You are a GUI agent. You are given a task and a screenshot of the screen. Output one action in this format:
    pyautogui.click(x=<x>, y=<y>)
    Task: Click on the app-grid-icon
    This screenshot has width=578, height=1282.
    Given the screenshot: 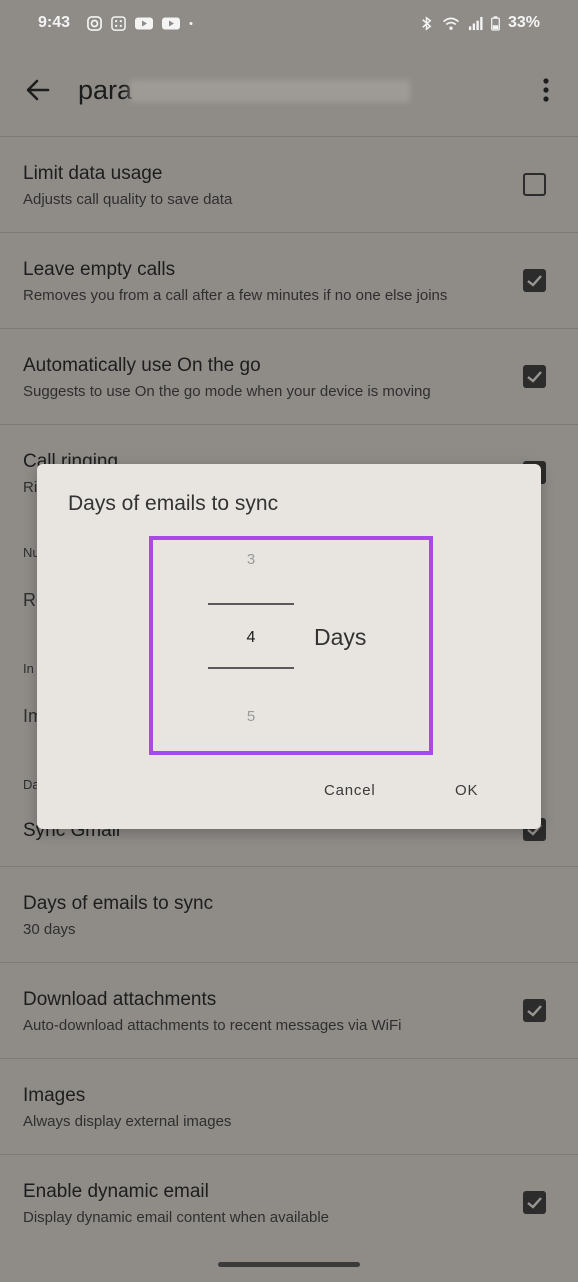 What is the action you would take?
    pyautogui.click(x=118, y=23)
    